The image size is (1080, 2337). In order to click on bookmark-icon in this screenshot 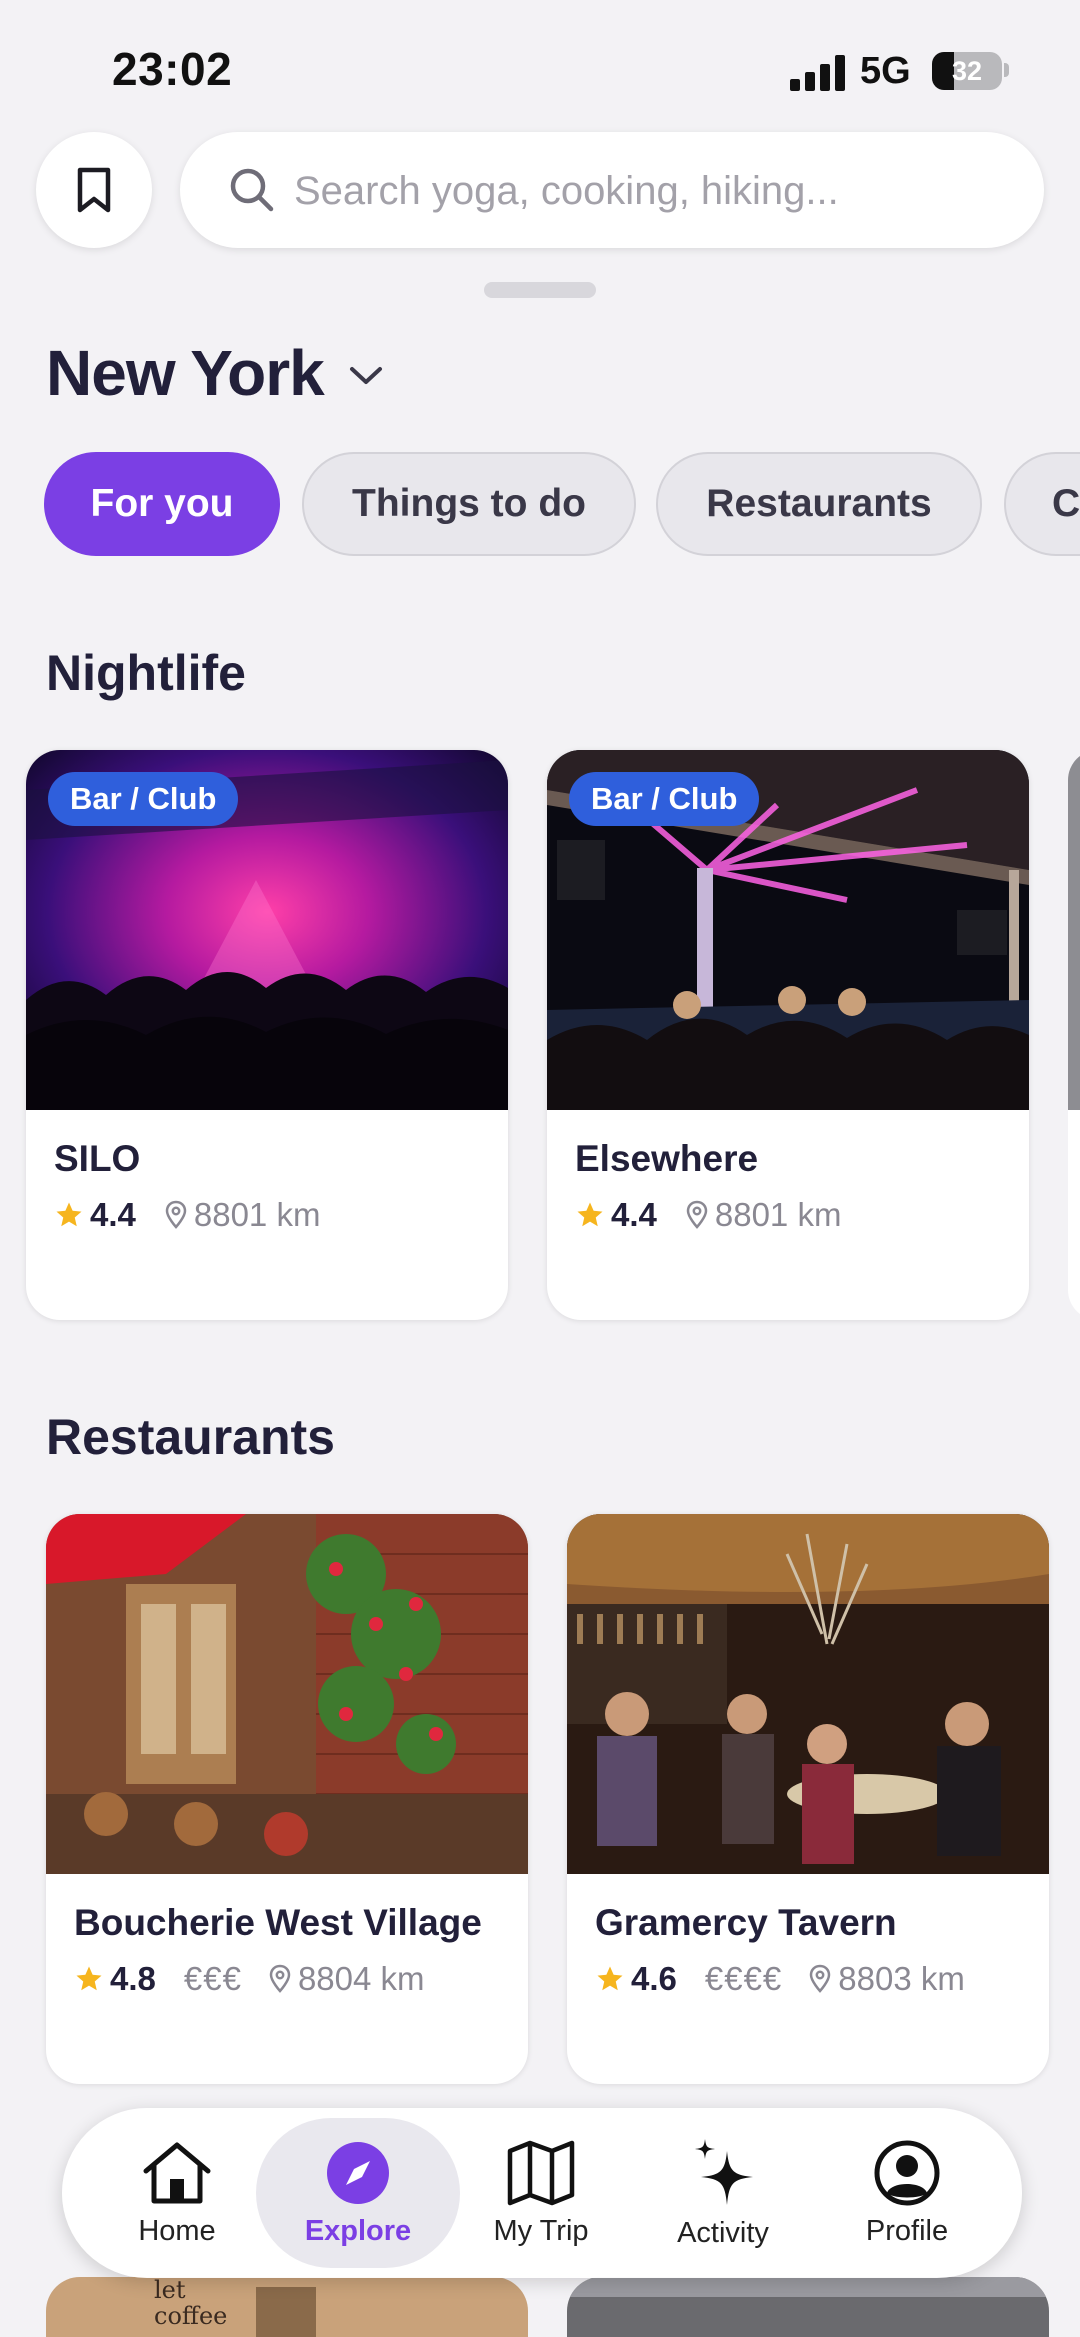, I will do `click(94, 190)`.